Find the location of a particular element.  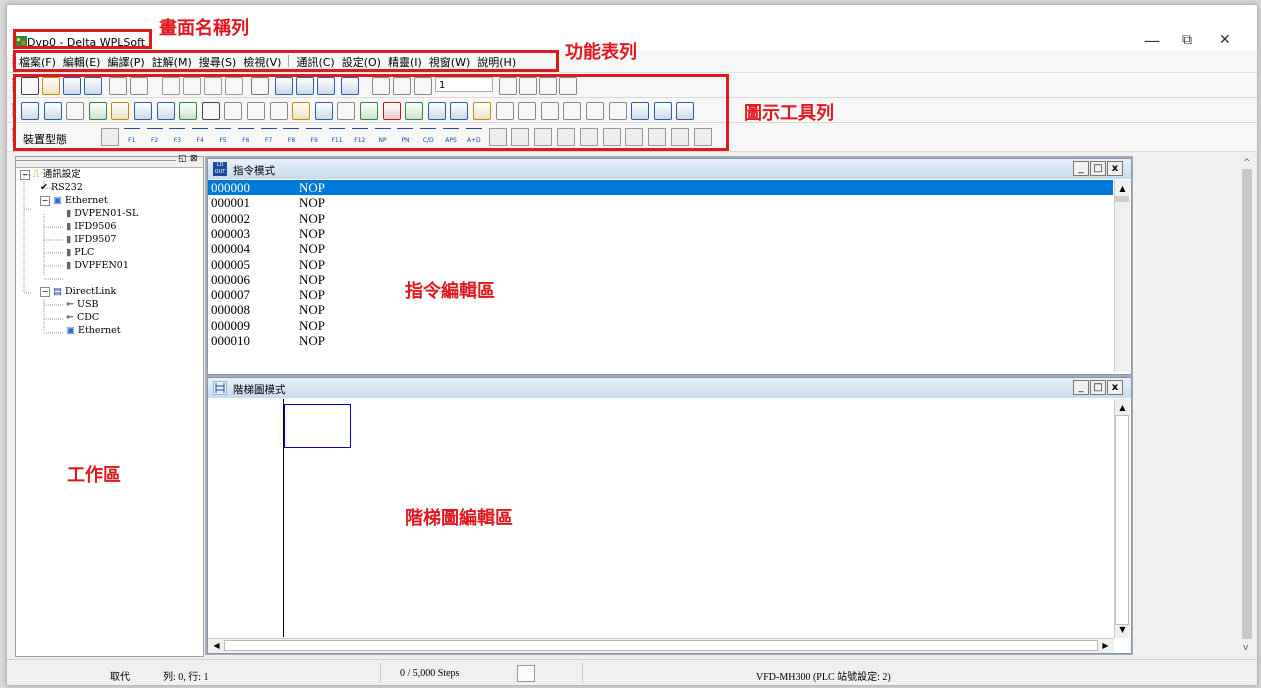

ladder-tool-icon: NP is located at coordinates (382, 136).